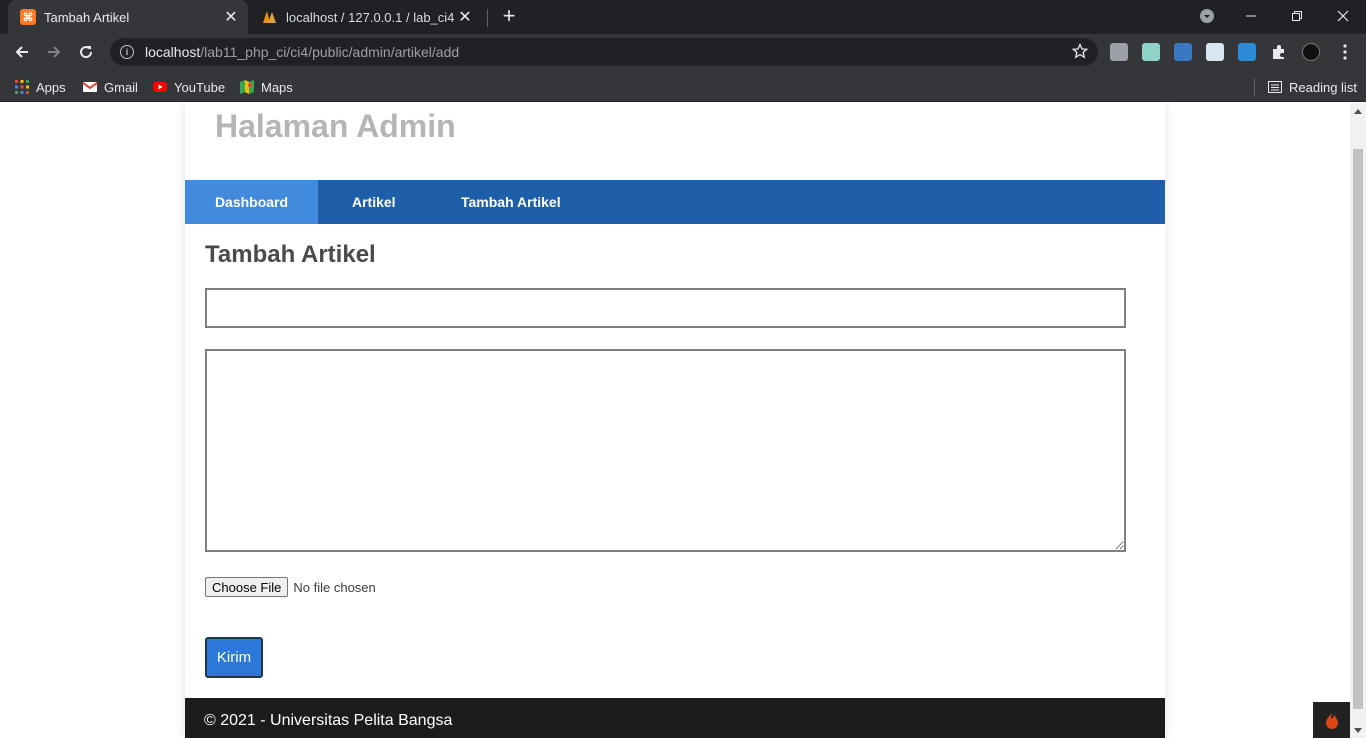 The width and height of the screenshot is (1366, 738). I want to click on tab-title: Tambah Artikel, so click(87, 17).